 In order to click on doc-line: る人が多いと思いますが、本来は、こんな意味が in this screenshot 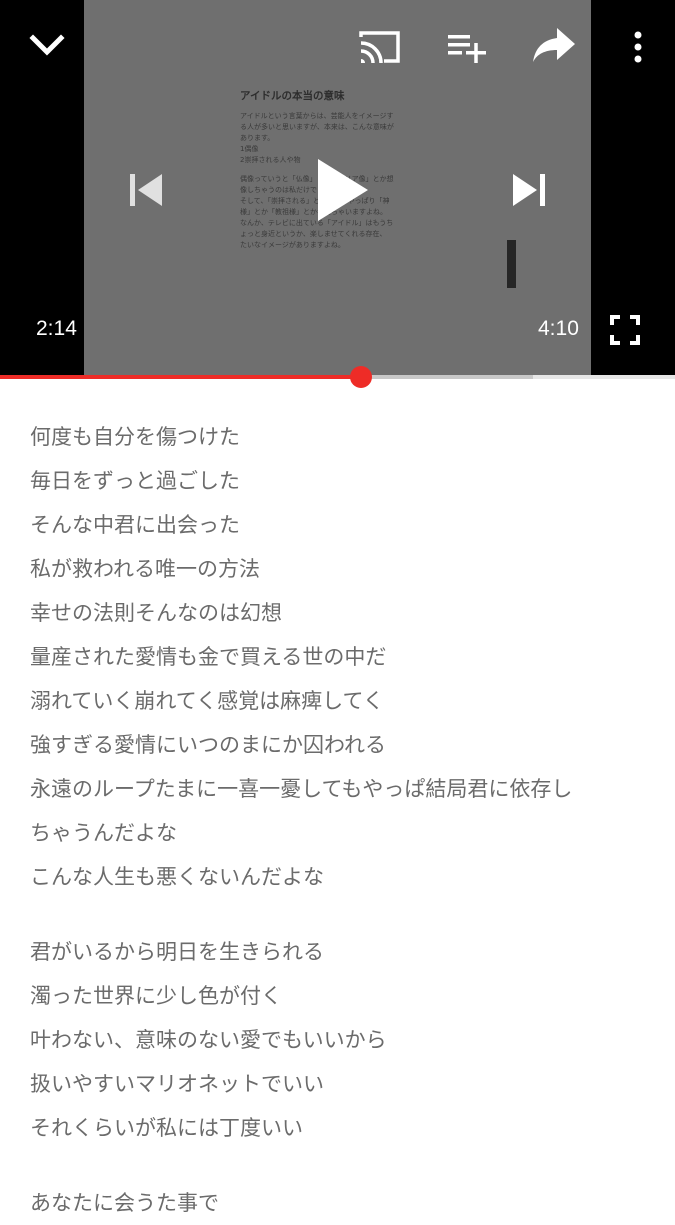, I will do `click(317, 127)`.